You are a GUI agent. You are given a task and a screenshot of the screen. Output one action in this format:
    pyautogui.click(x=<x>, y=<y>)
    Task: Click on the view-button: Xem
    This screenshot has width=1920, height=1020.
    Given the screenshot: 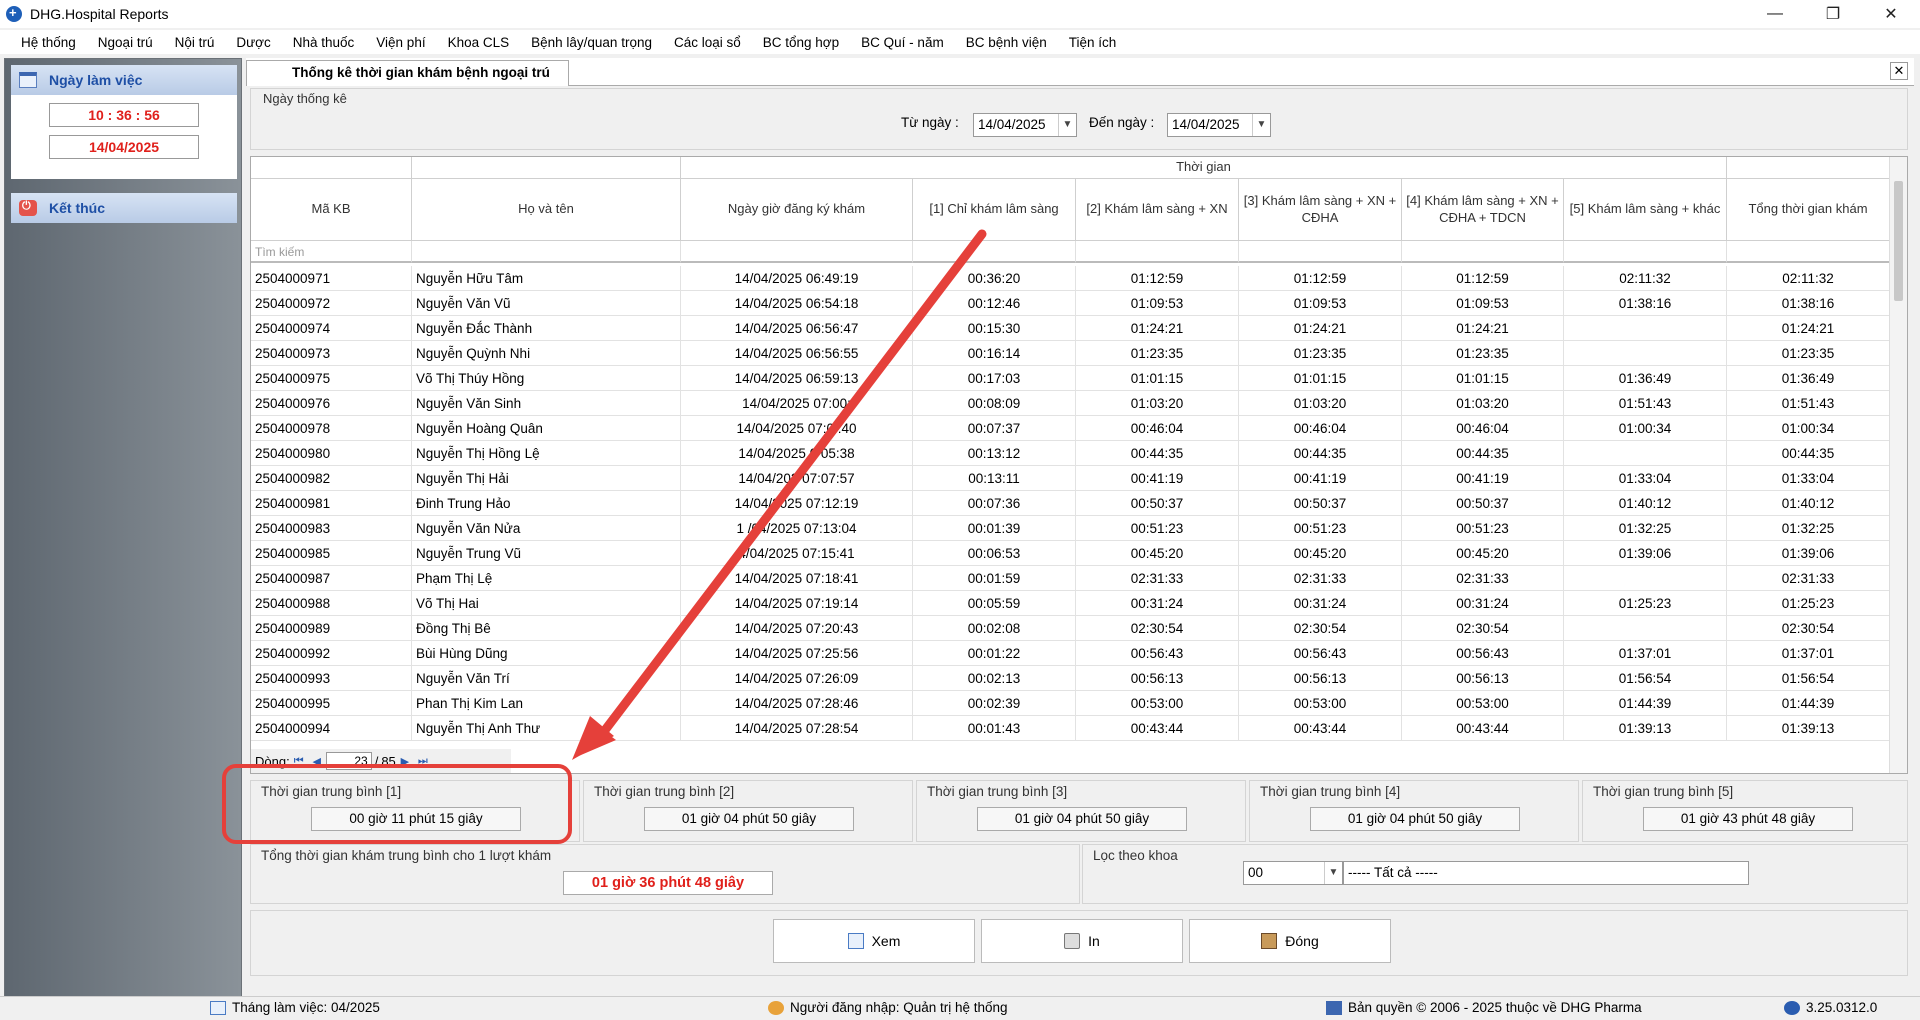 What is the action you would take?
    pyautogui.click(x=874, y=941)
    